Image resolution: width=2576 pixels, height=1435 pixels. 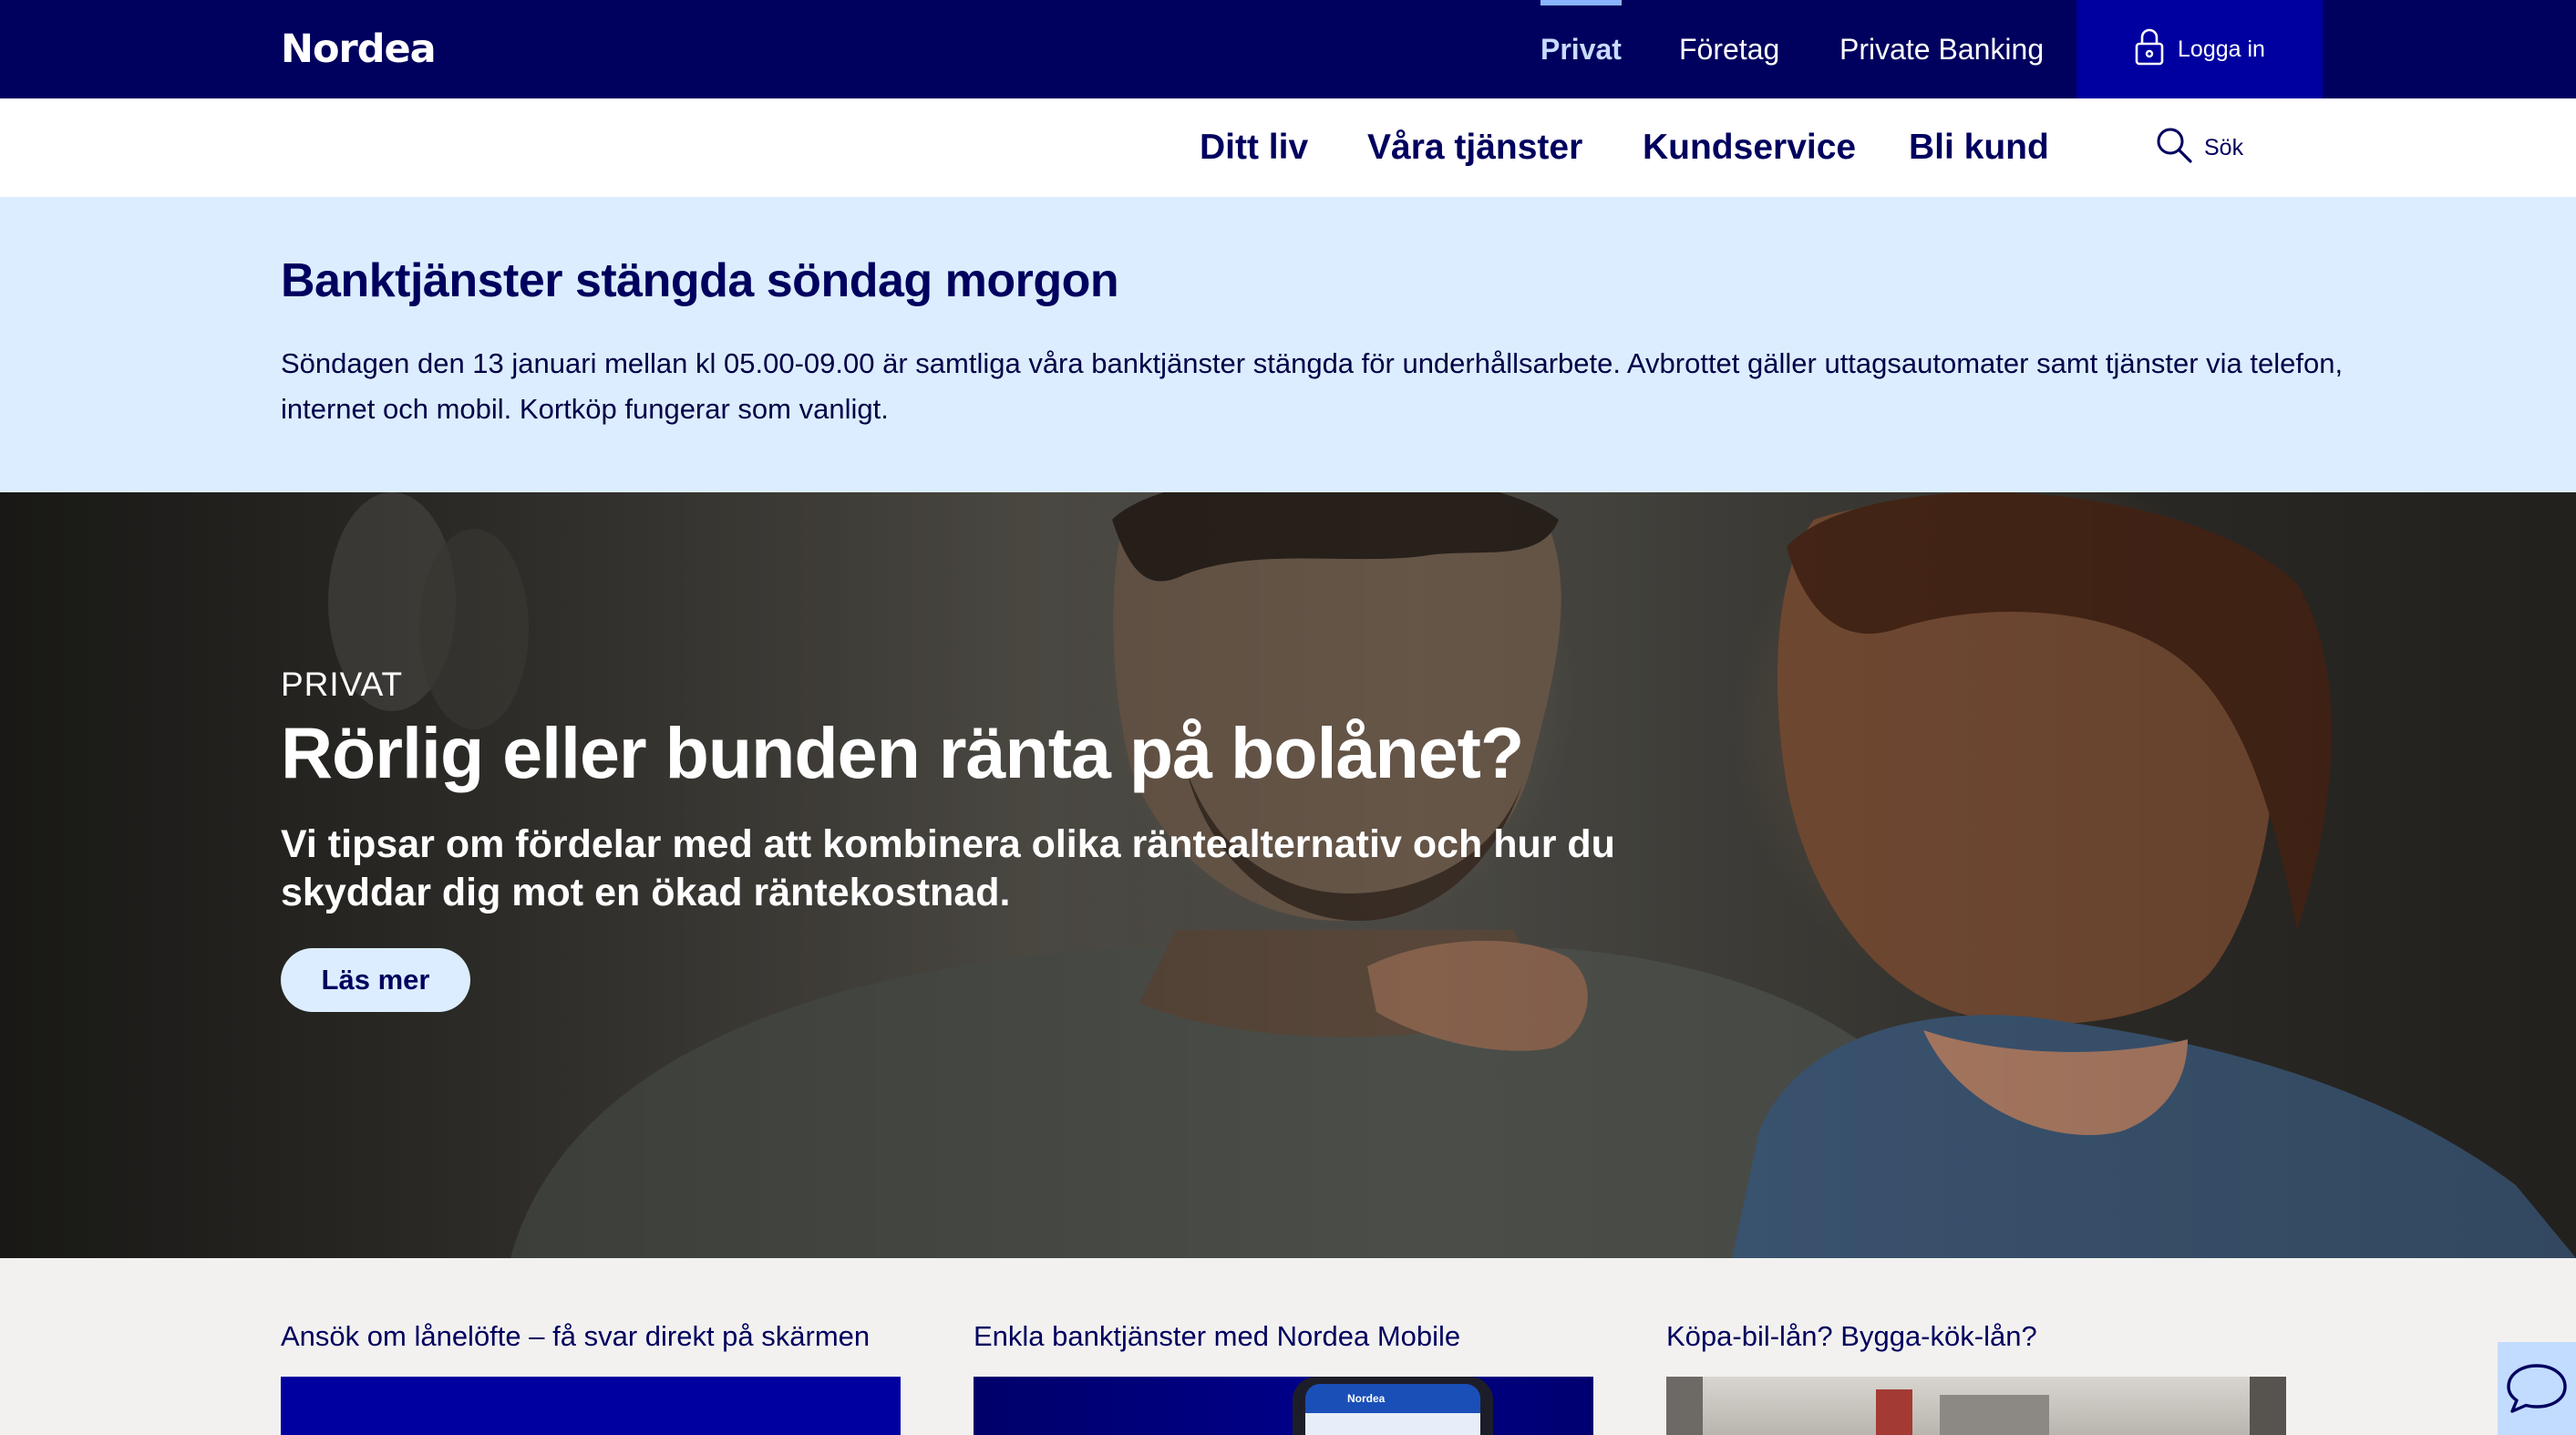 What do you see at coordinates (700, 280) in the screenshot?
I see `notice-title: Banktjänster stängda söndag morgon` at bounding box center [700, 280].